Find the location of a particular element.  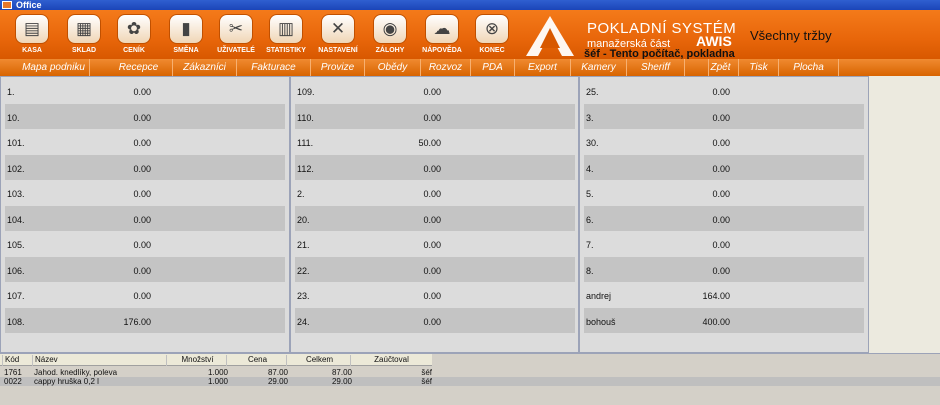

tile-label: 4. is located at coordinates (590, 168).